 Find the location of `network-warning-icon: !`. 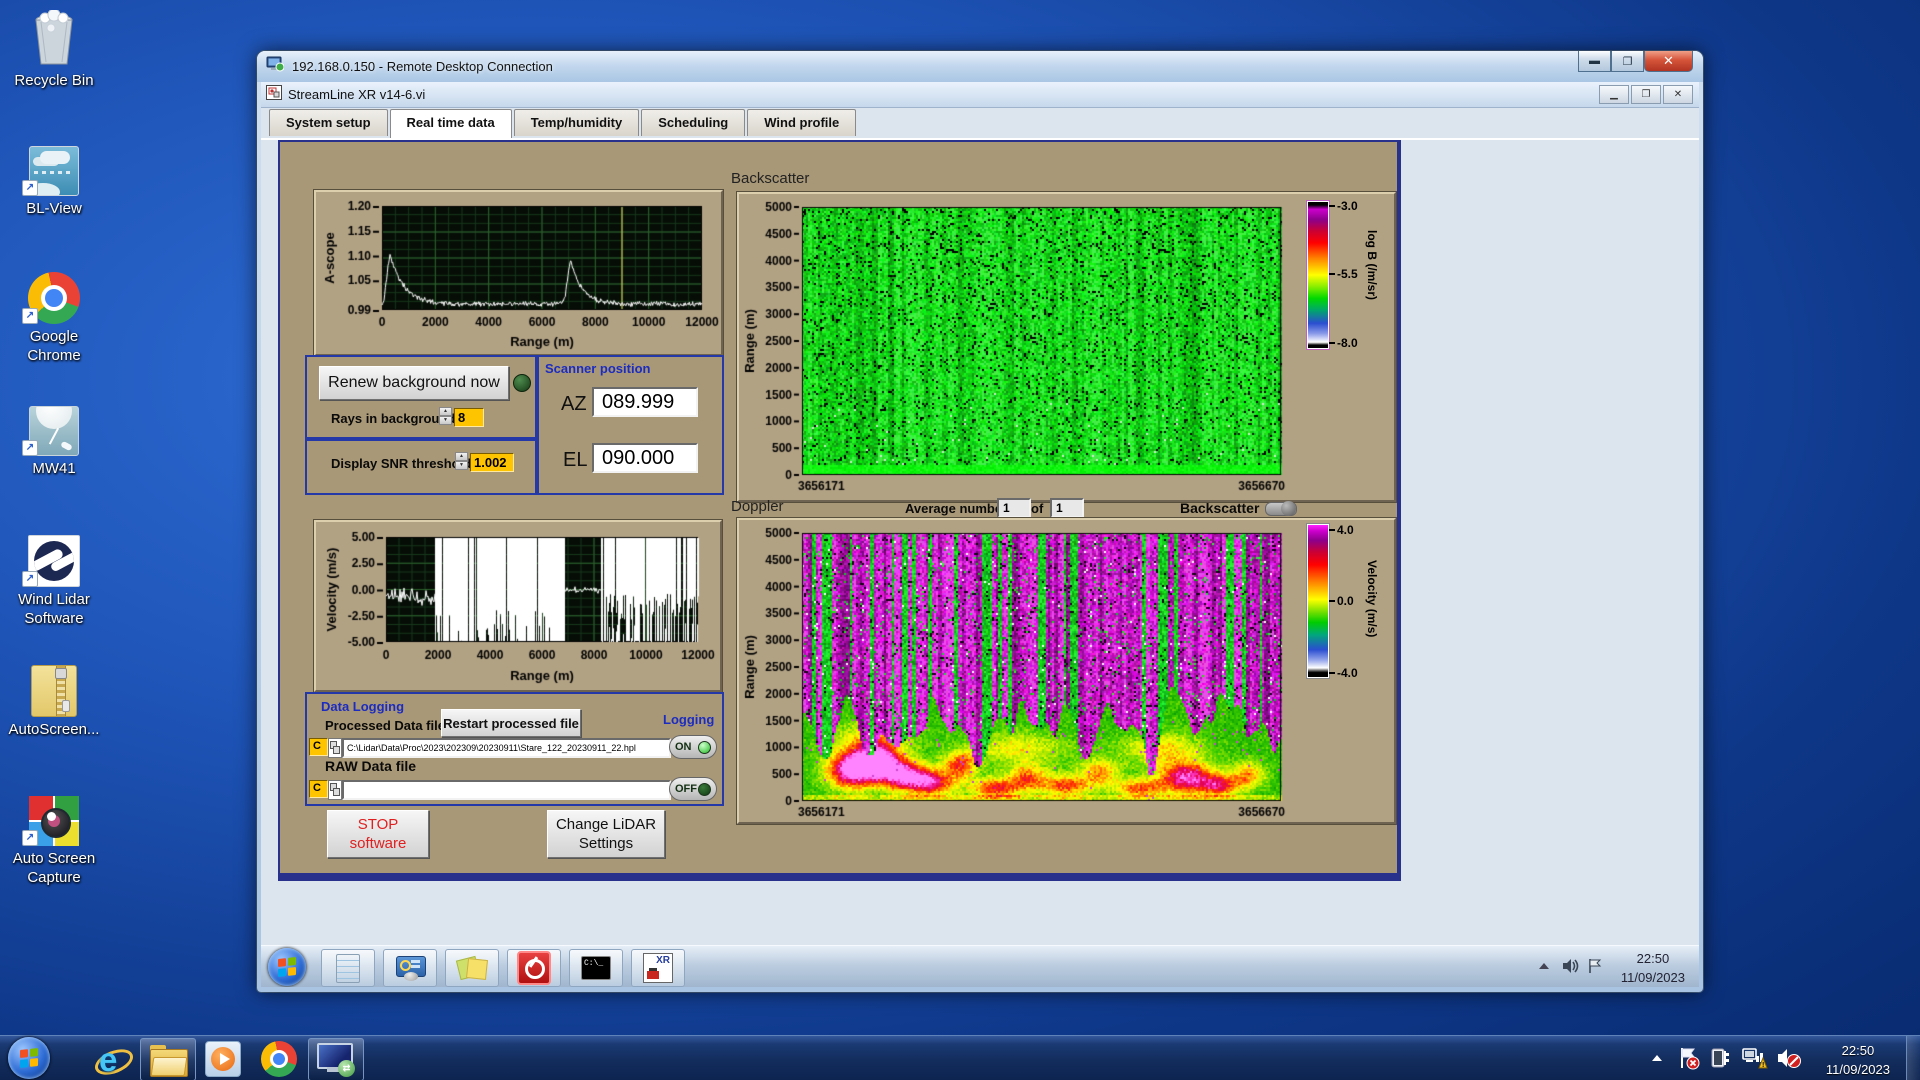

network-warning-icon: ! is located at coordinates (1755, 1060).